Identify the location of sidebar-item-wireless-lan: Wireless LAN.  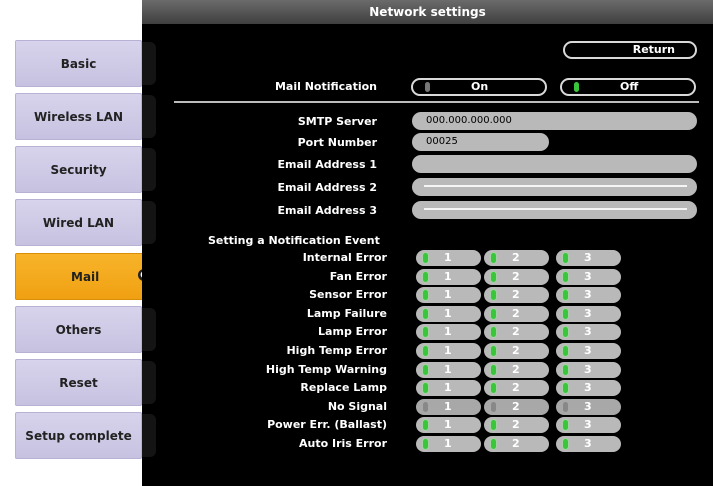
(78, 116).